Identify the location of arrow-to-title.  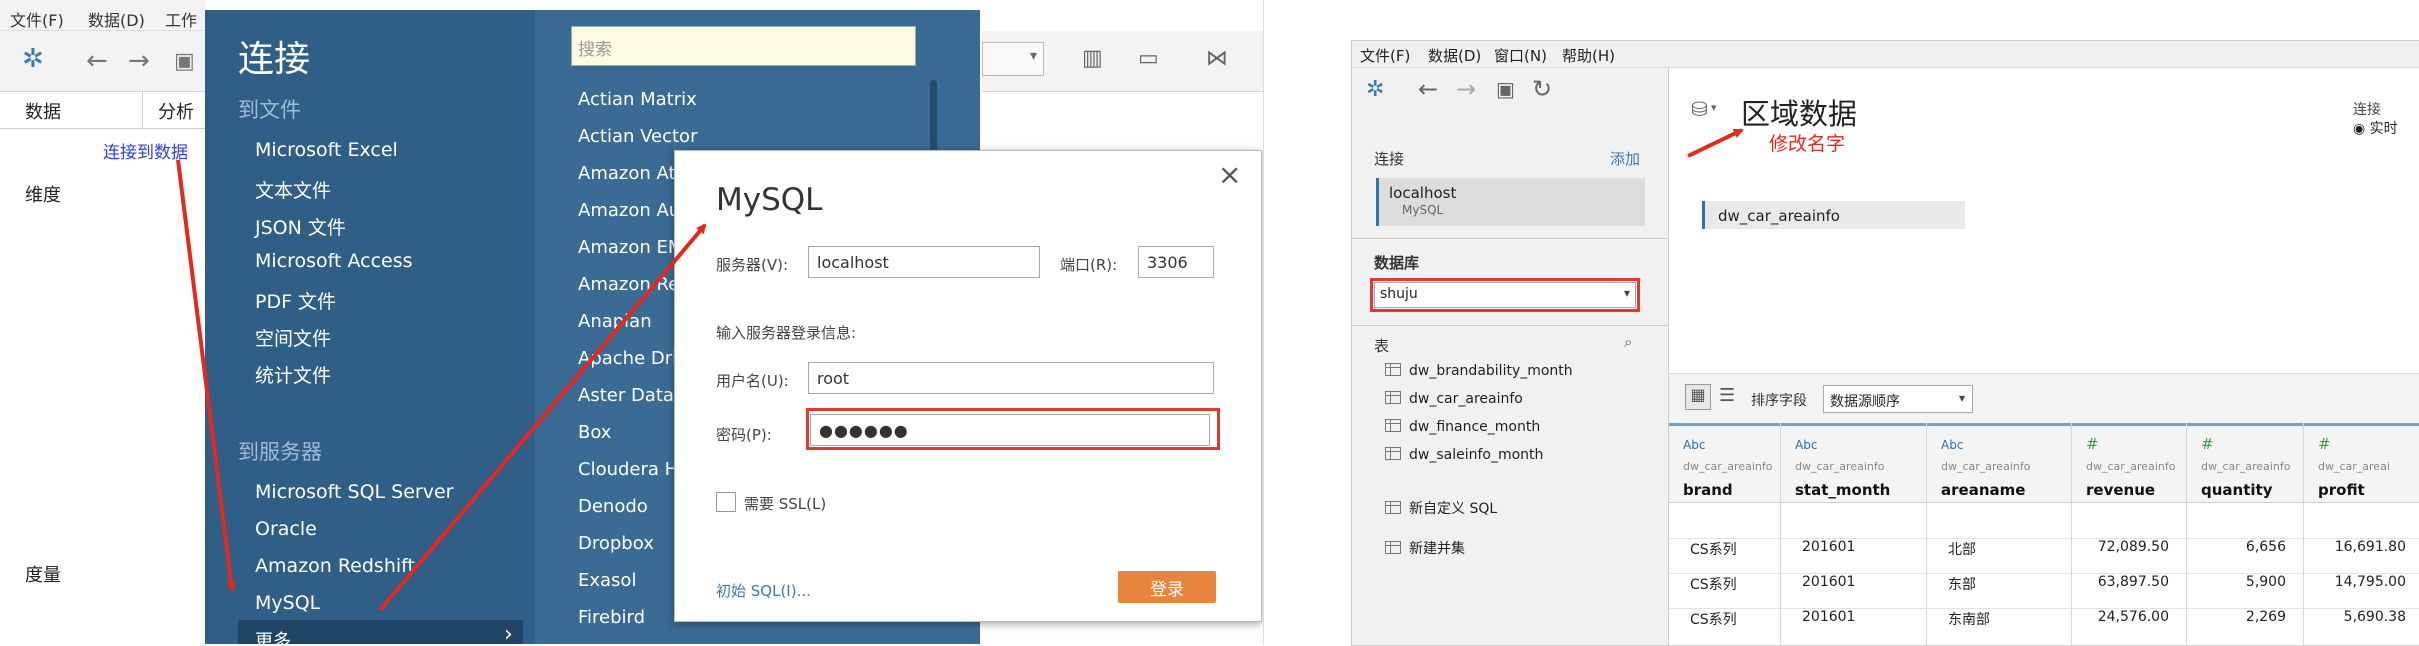
(1715, 143).